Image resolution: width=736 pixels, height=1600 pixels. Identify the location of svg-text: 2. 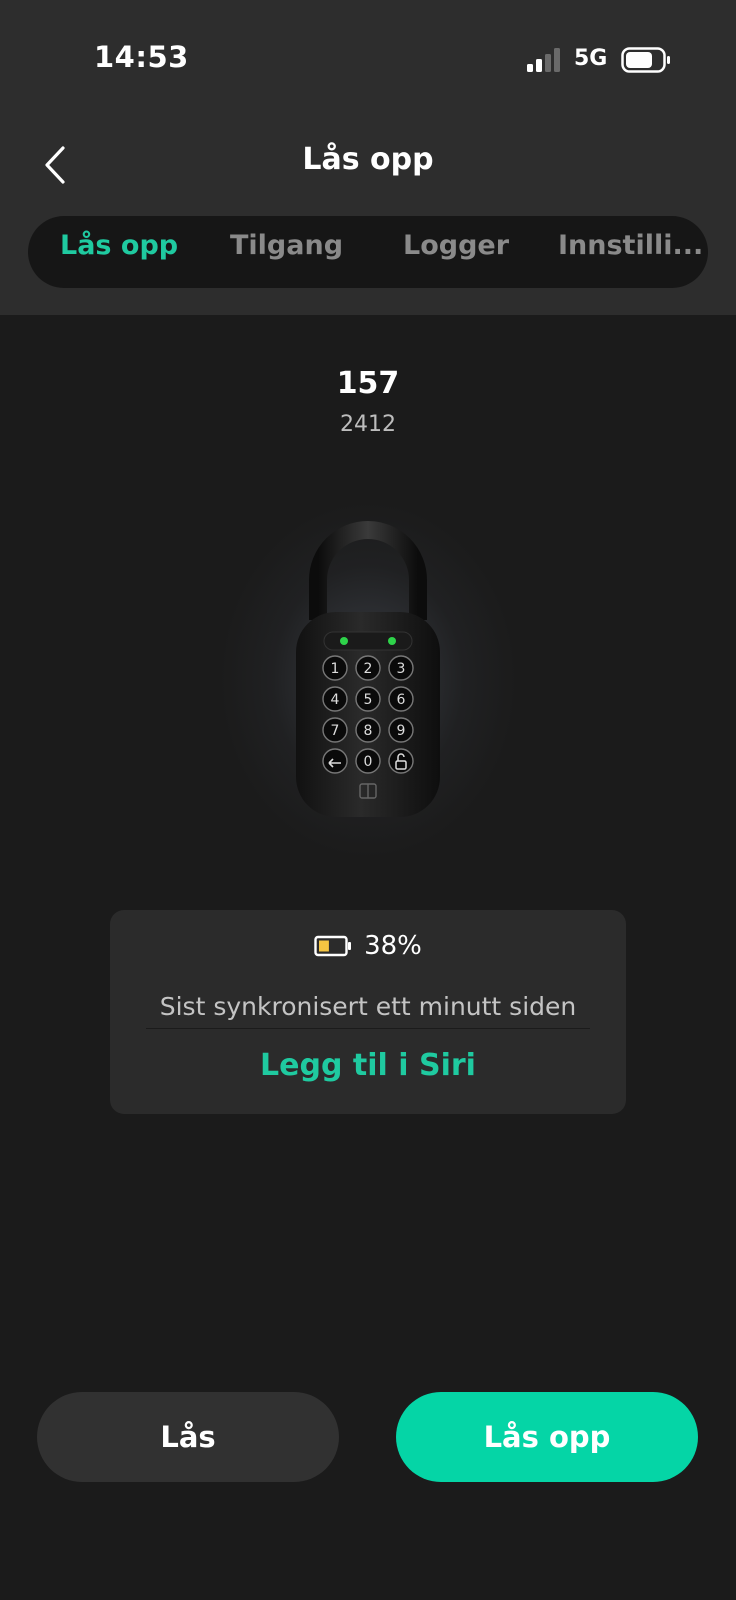
(368, 669).